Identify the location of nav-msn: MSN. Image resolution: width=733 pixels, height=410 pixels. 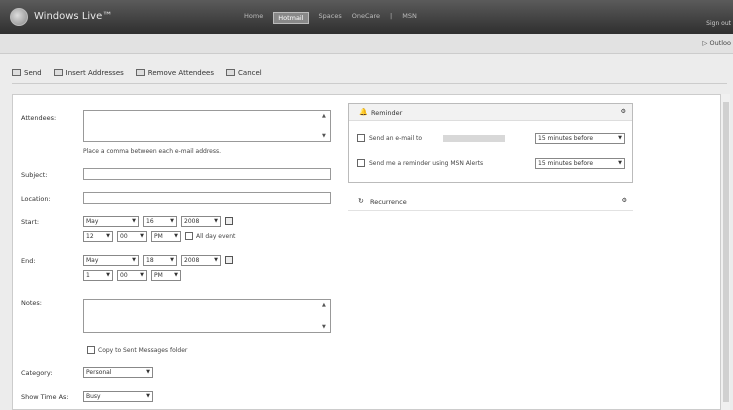
(409, 18).